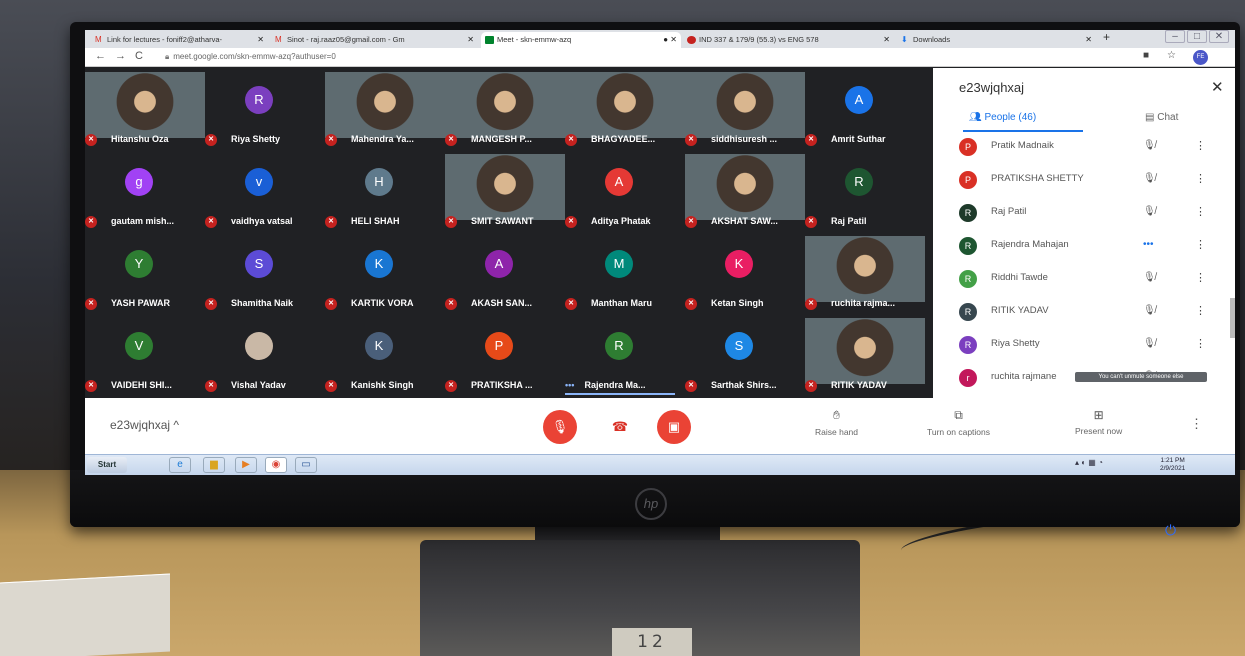 The image size is (1245, 656). What do you see at coordinates (836, 422) in the screenshot?
I see `raise-hand-button: ✋︎ Raise hand` at bounding box center [836, 422].